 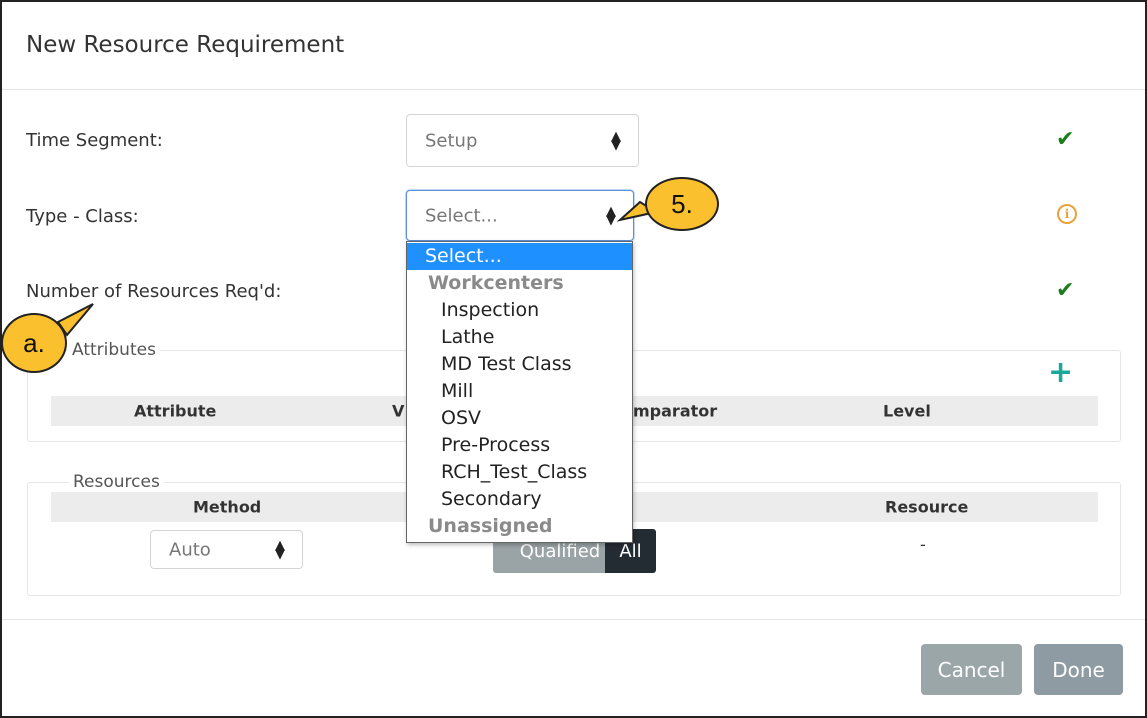 What do you see at coordinates (573, 619) in the screenshot?
I see `dialog-footer-divider` at bounding box center [573, 619].